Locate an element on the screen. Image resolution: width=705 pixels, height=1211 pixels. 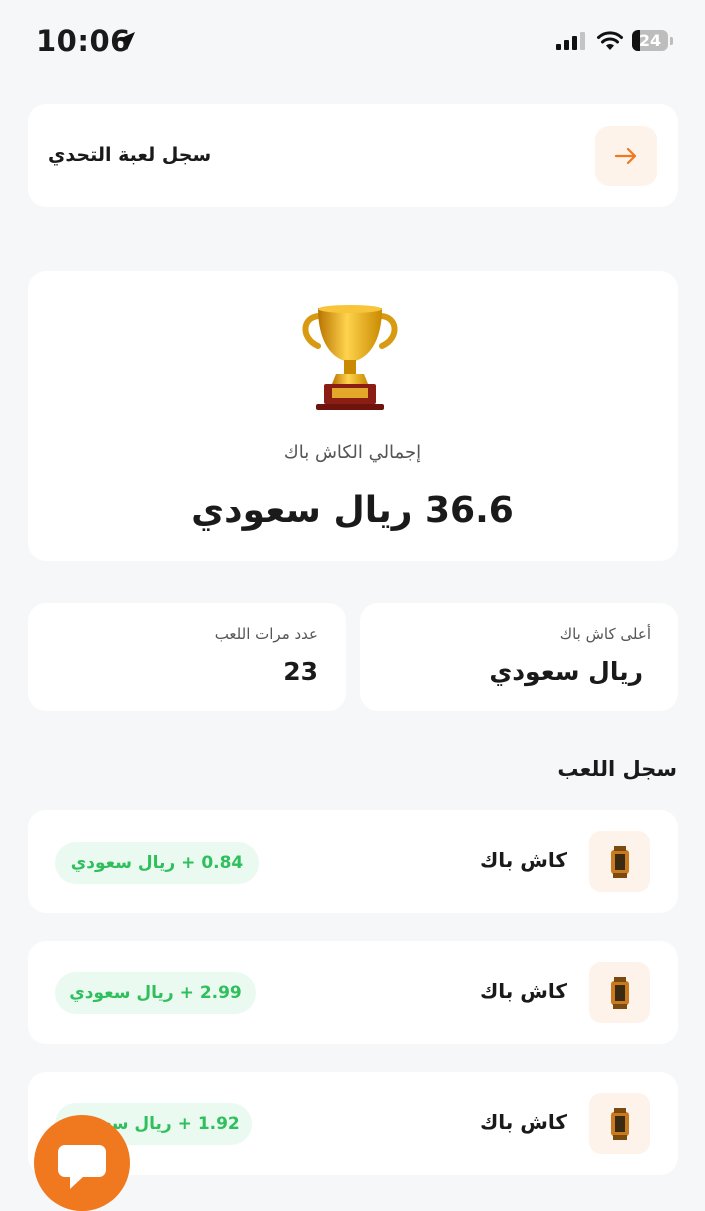
history-section-title: سجل اللعب is located at coordinates (617, 769).